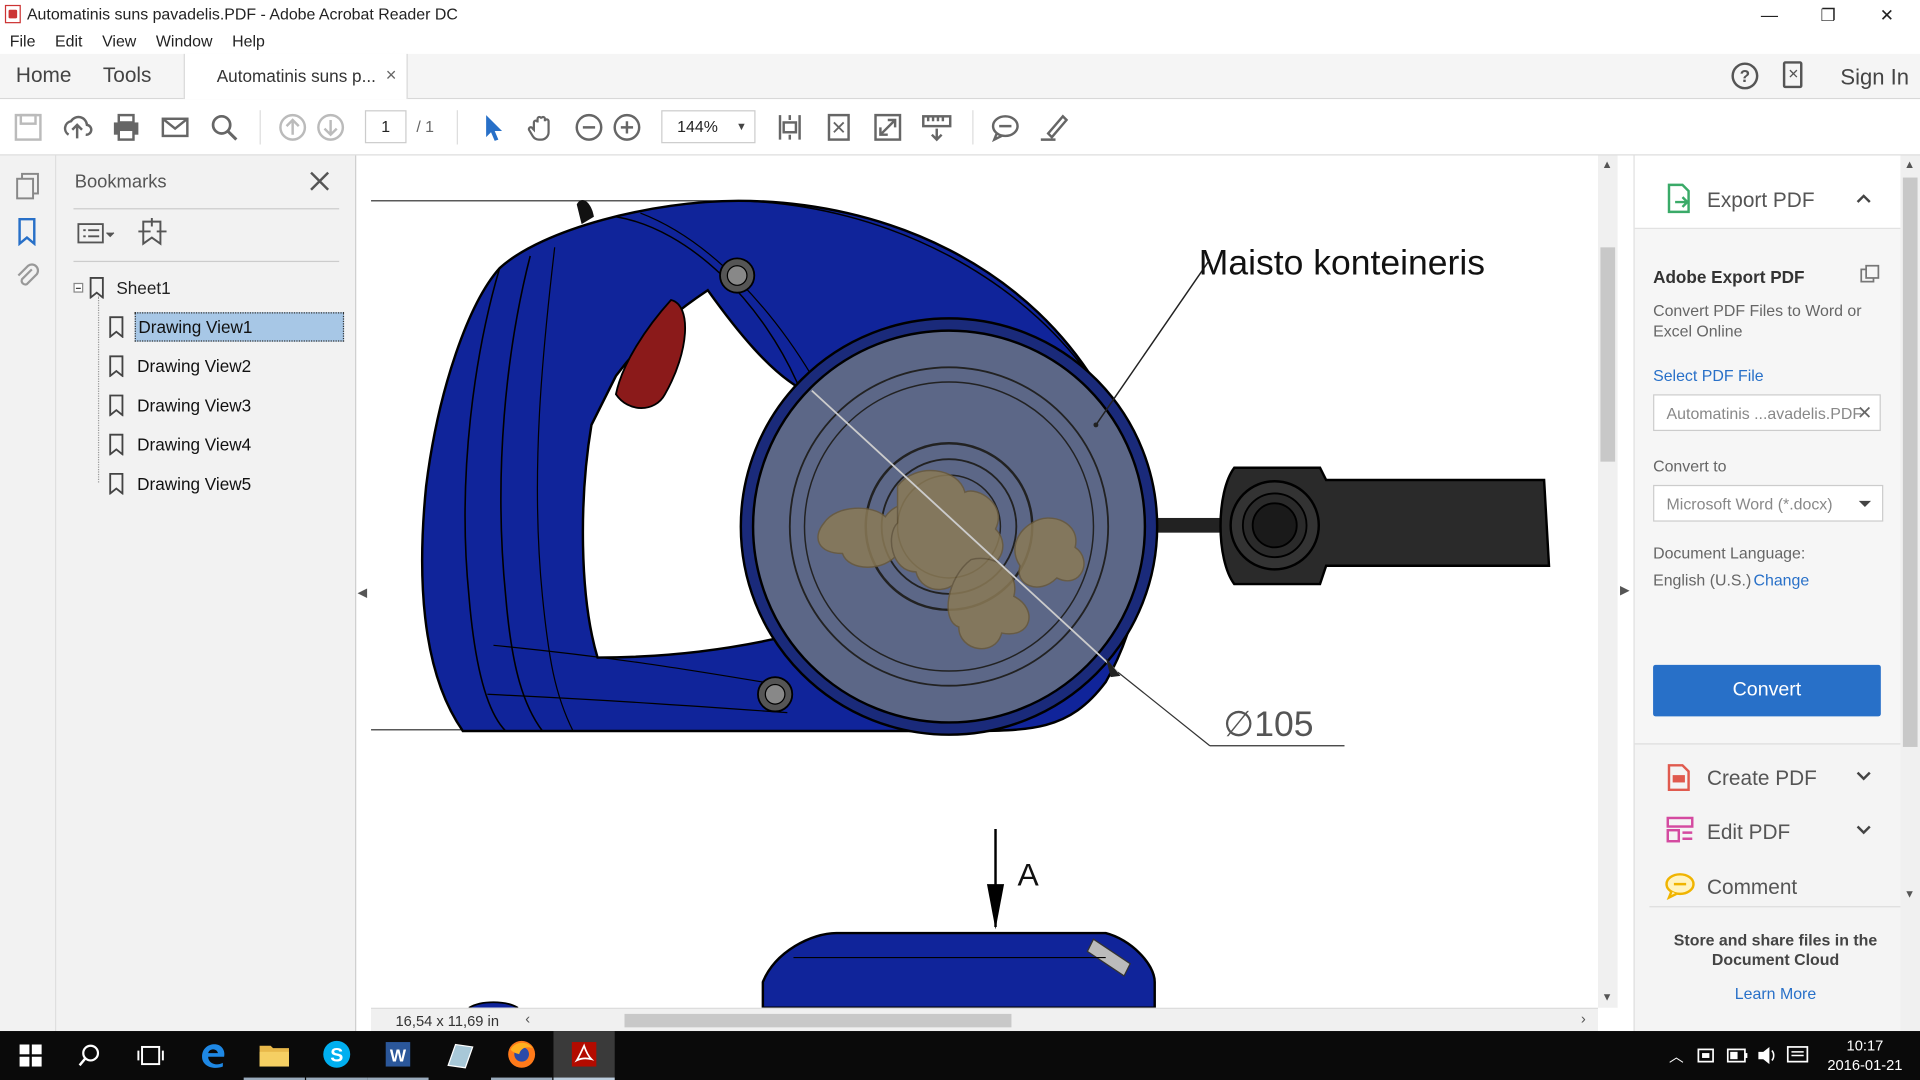 This screenshot has width=1920, height=1080. What do you see at coordinates (181, 365) in the screenshot?
I see `bookmark-item: Drawing View2` at bounding box center [181, 365].